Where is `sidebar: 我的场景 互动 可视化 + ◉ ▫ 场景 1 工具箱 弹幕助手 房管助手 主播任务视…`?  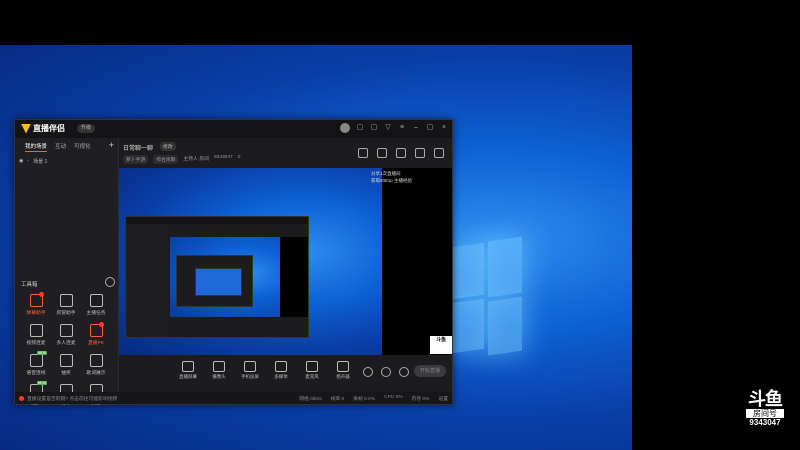 sidebar: 我的场景 互动 可视化 + ◉ ▫ 场景 1 工具箱 弹幕助手 房管助手 主播任务视… is located at coordinates (67, 272).